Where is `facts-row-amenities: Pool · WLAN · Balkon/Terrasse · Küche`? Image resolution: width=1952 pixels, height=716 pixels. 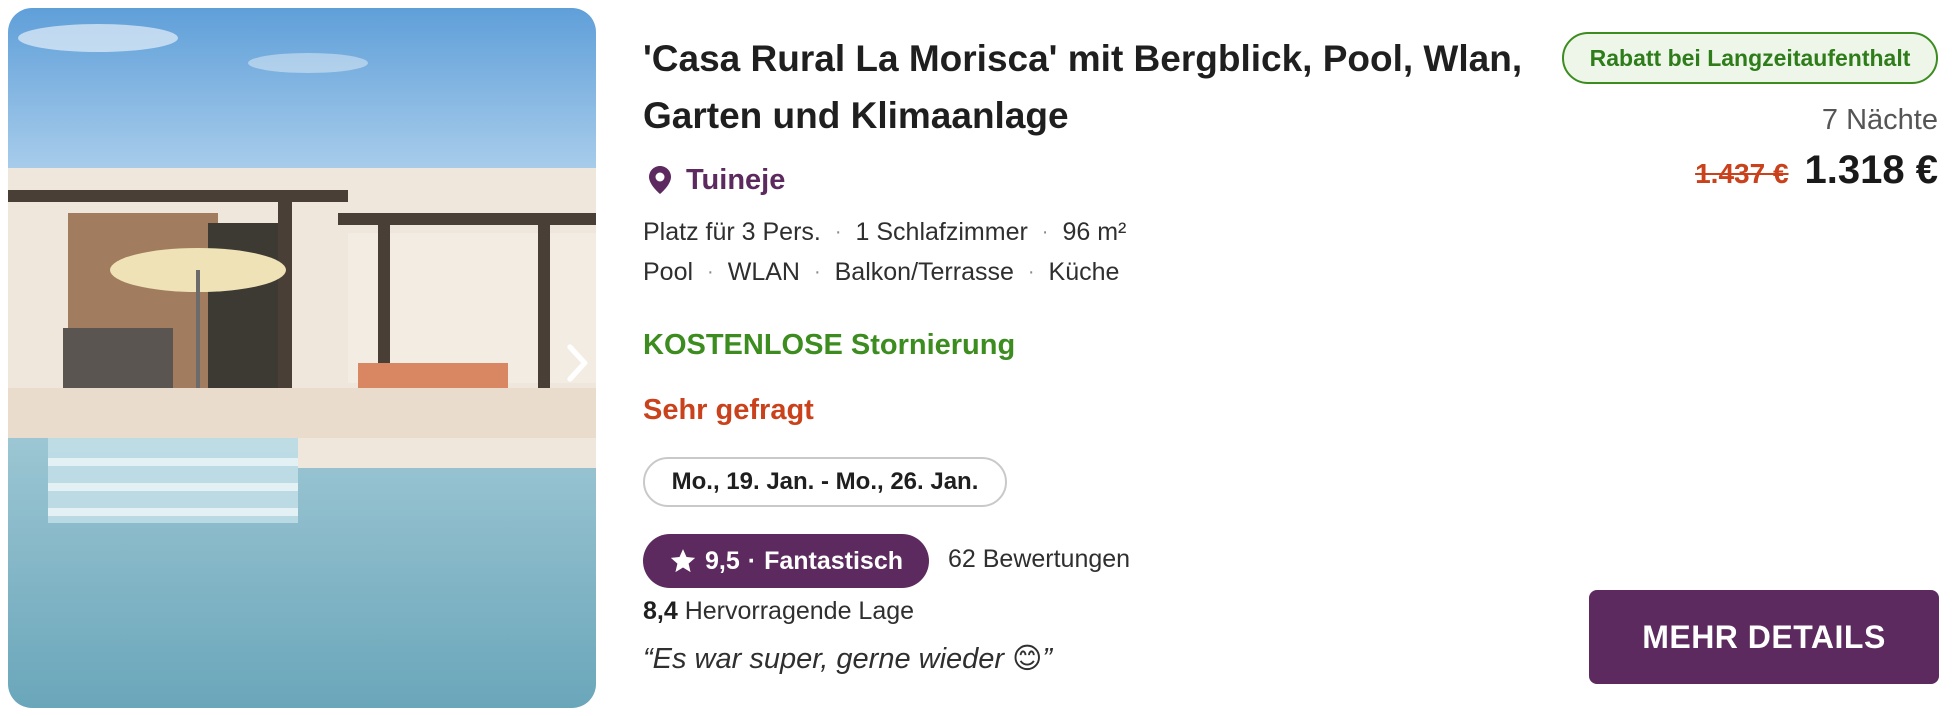
facts-row-amenities: Pool · WLAN · Balkon/Terrasse · Küche is located at coordinates (881, 272).